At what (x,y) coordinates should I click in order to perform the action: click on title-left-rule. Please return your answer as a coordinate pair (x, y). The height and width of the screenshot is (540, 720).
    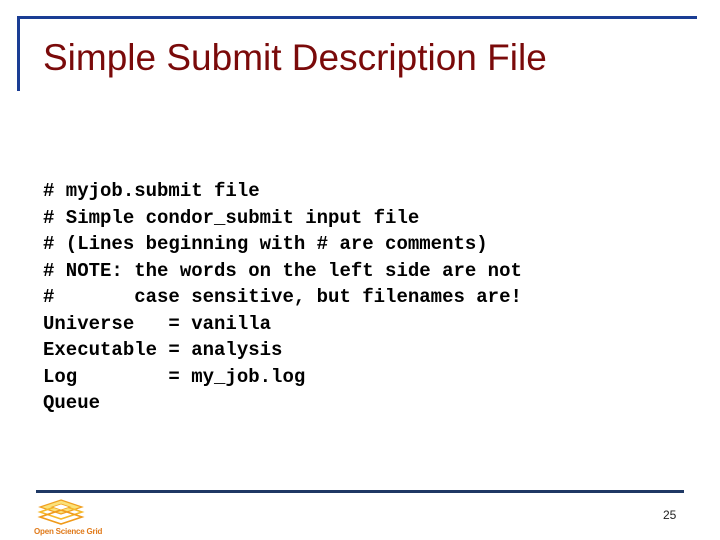
    Looking at the image, I should click on (18, 53).